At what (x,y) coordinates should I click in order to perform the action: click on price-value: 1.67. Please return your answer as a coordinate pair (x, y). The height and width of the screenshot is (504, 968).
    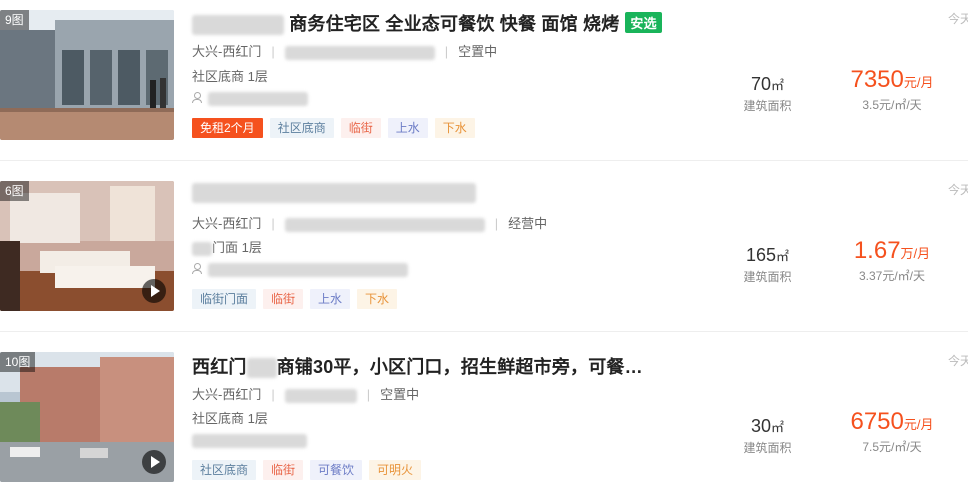
    Looking at the image, I should click on (877, 250).